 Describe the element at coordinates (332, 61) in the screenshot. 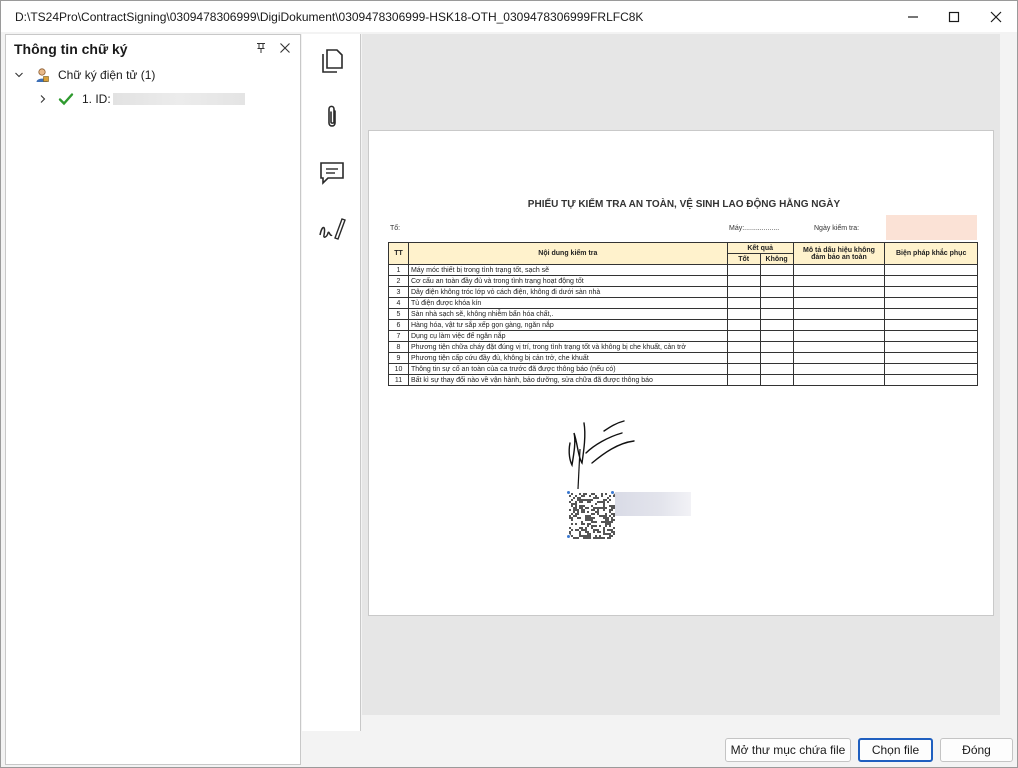

I see `pages-button` at that location.